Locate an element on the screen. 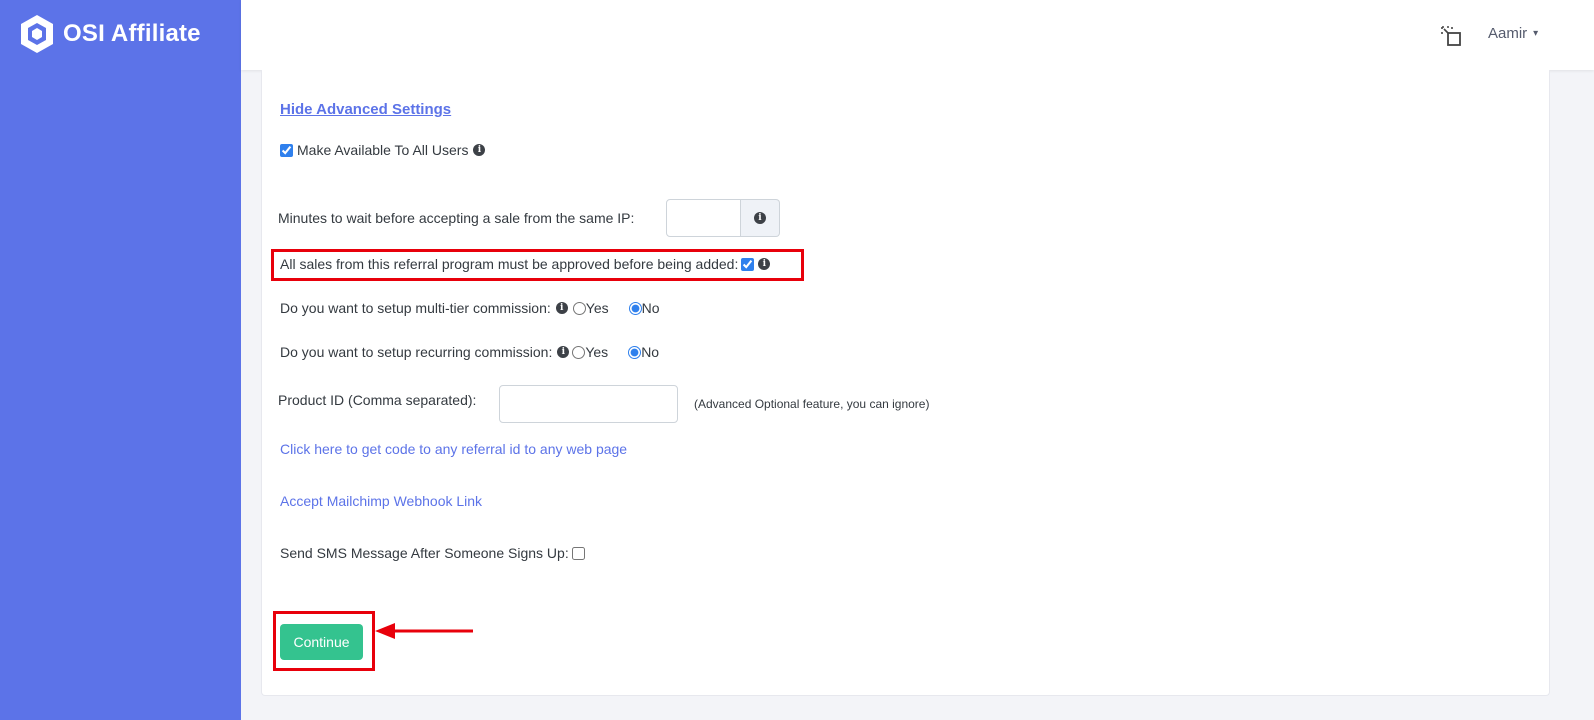  make-available-row: Make Available To All Users i is located at coordinates (383, 150).